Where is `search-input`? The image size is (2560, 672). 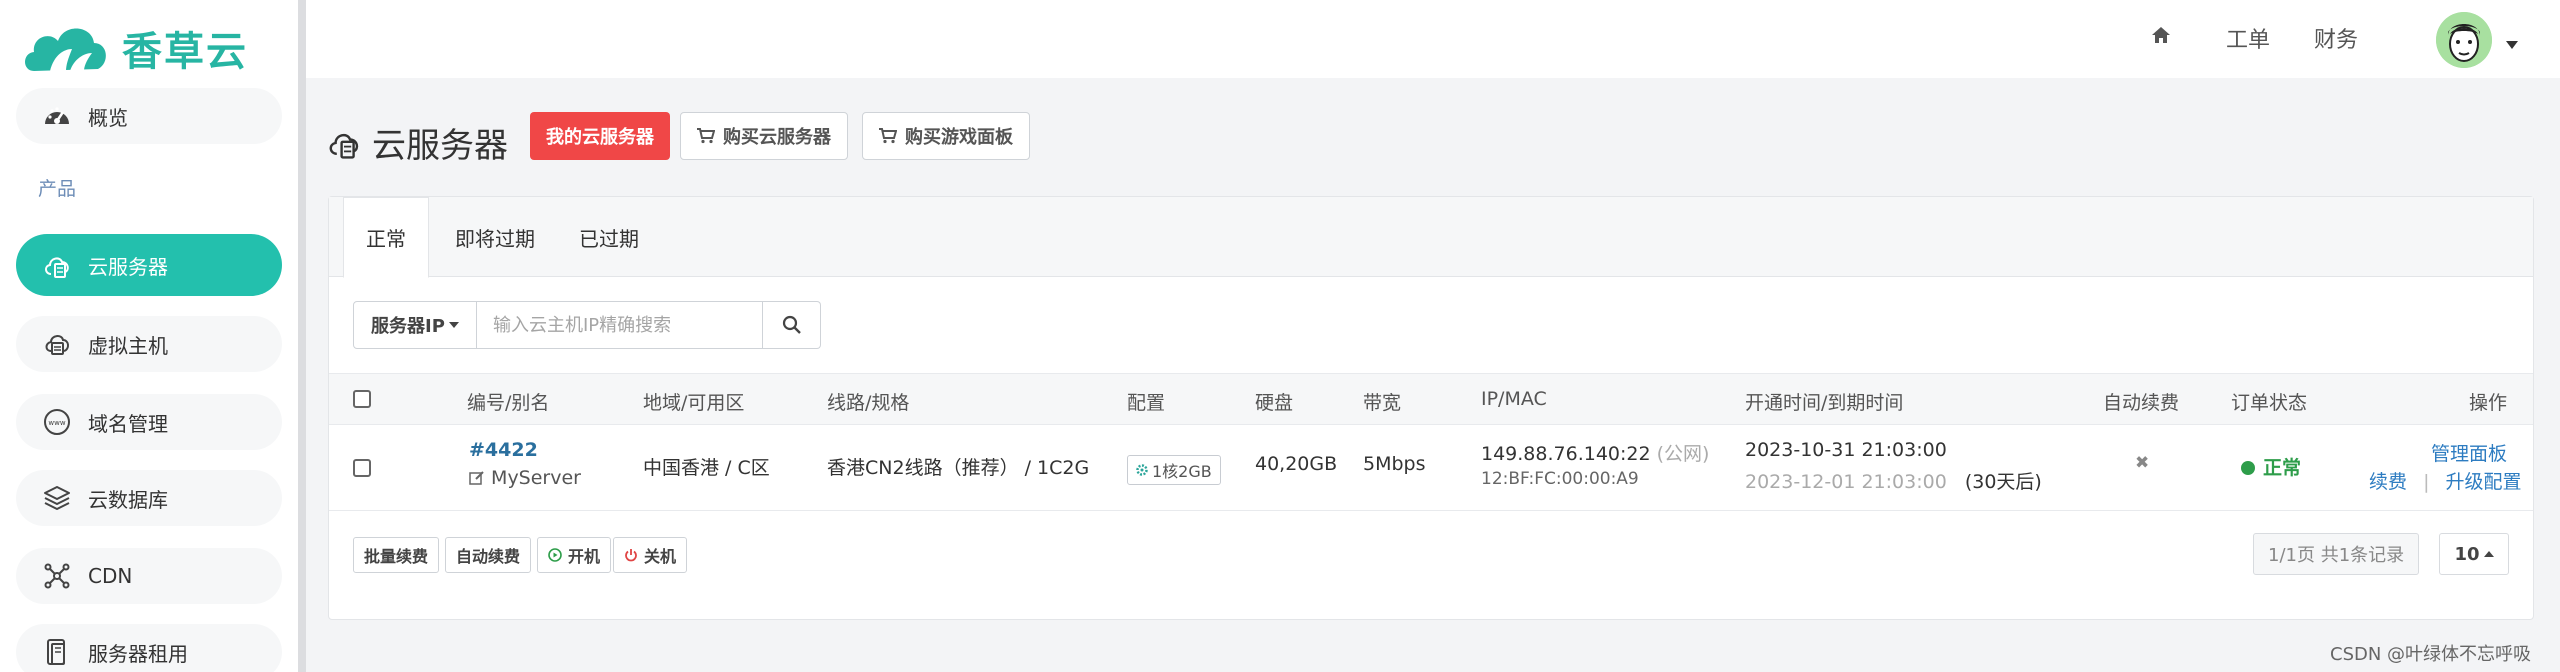 search-input is located at coordinates (620, 325).